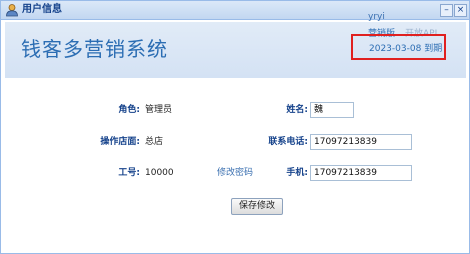  I want to click on title-bar: 用户信息 – ×, so click(235, 10).